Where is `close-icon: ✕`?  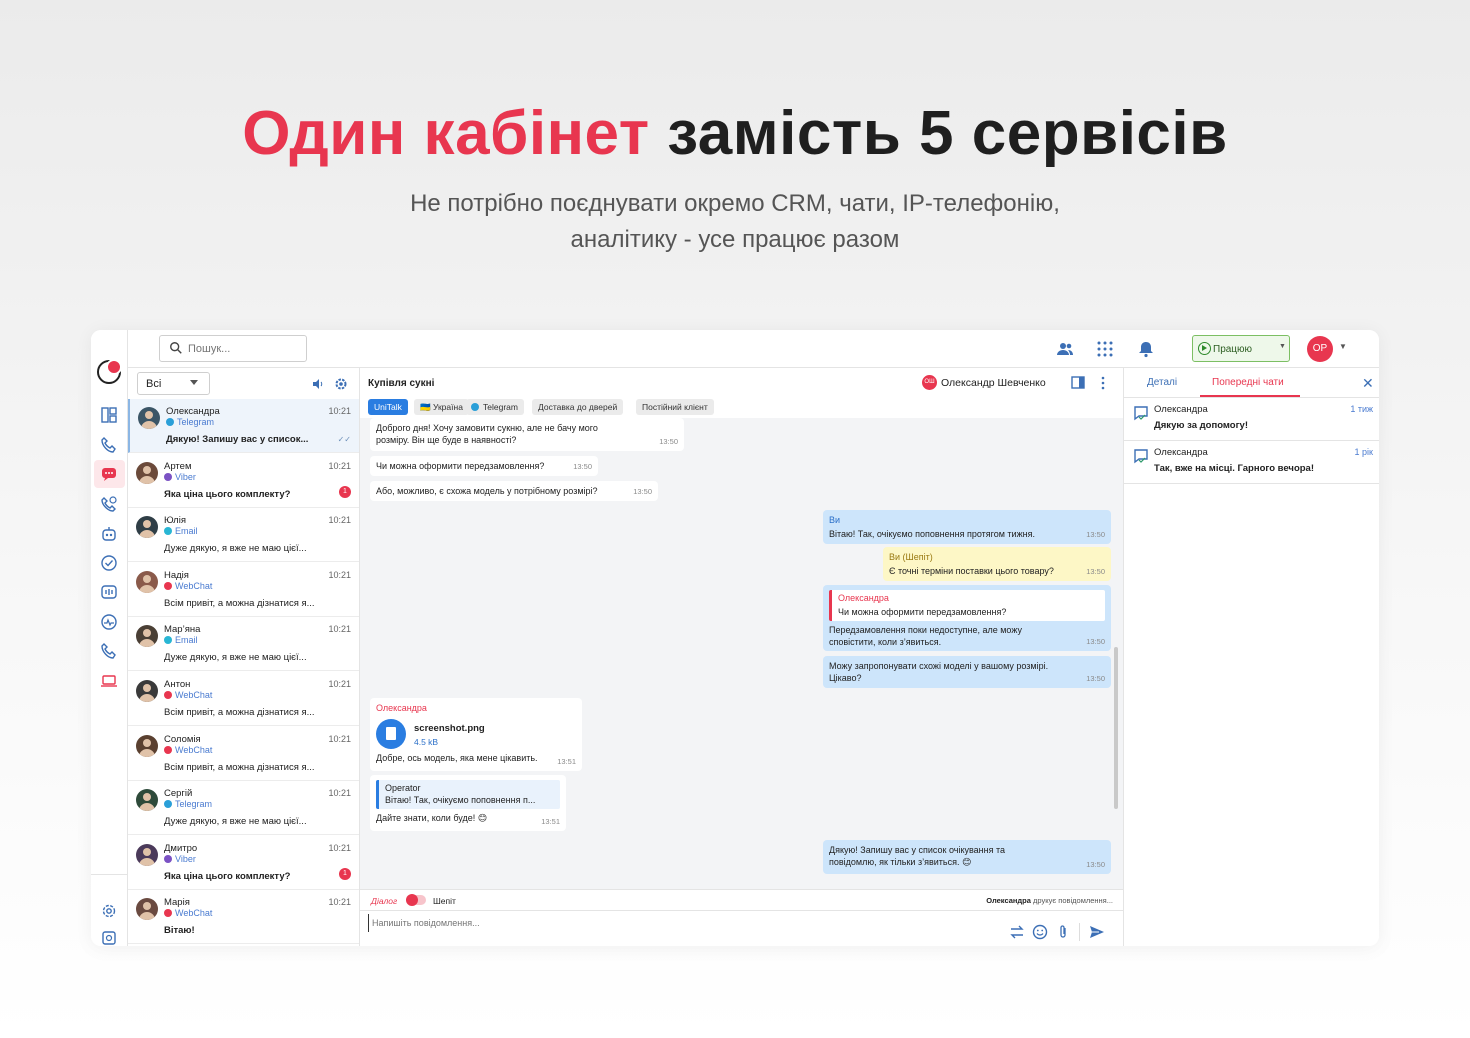
close-icon: ✕ is located at coordinates (1368, 383).